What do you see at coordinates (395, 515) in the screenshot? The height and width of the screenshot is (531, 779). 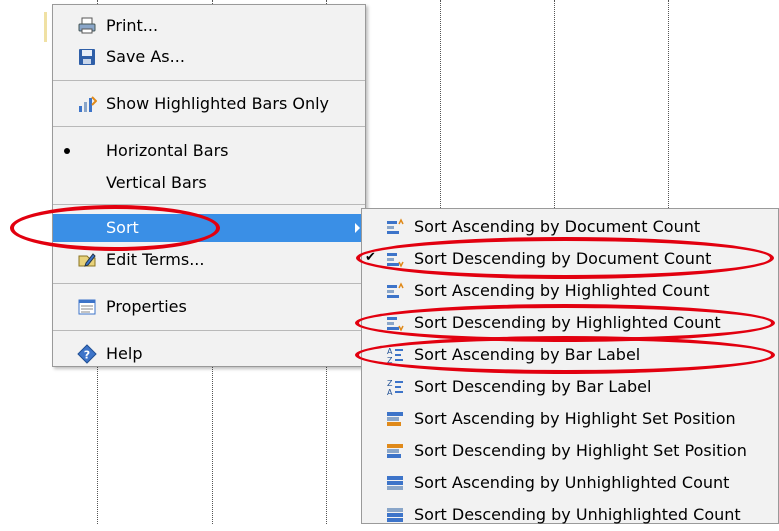 I see `sort-unhl-desc-icon` at bounding box center [395, 515].